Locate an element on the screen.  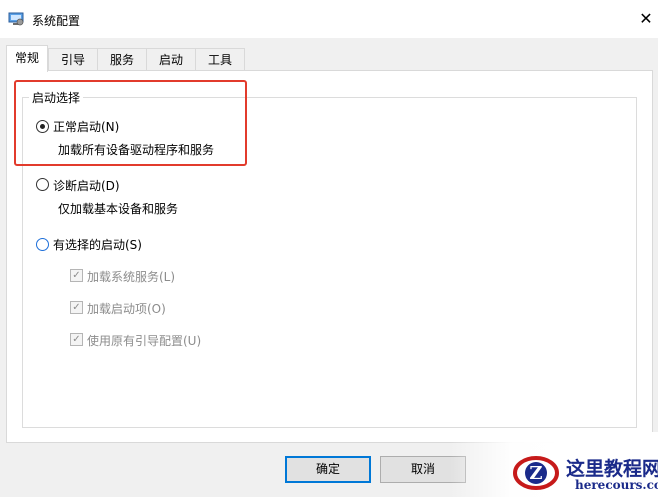
diagnostic-startup-label: 诊断启动(D) is located at coordinates (86, 185).